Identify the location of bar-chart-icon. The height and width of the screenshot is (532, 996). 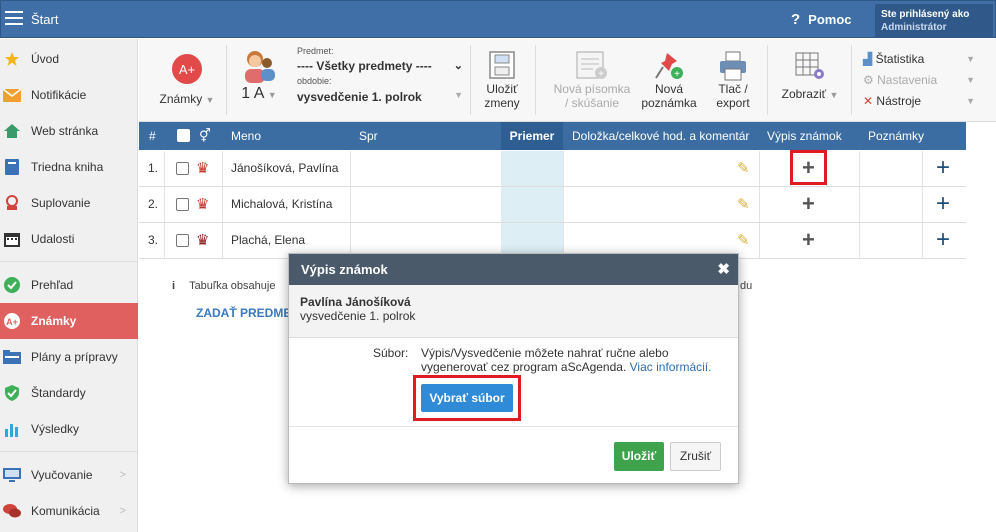
(12, 429).